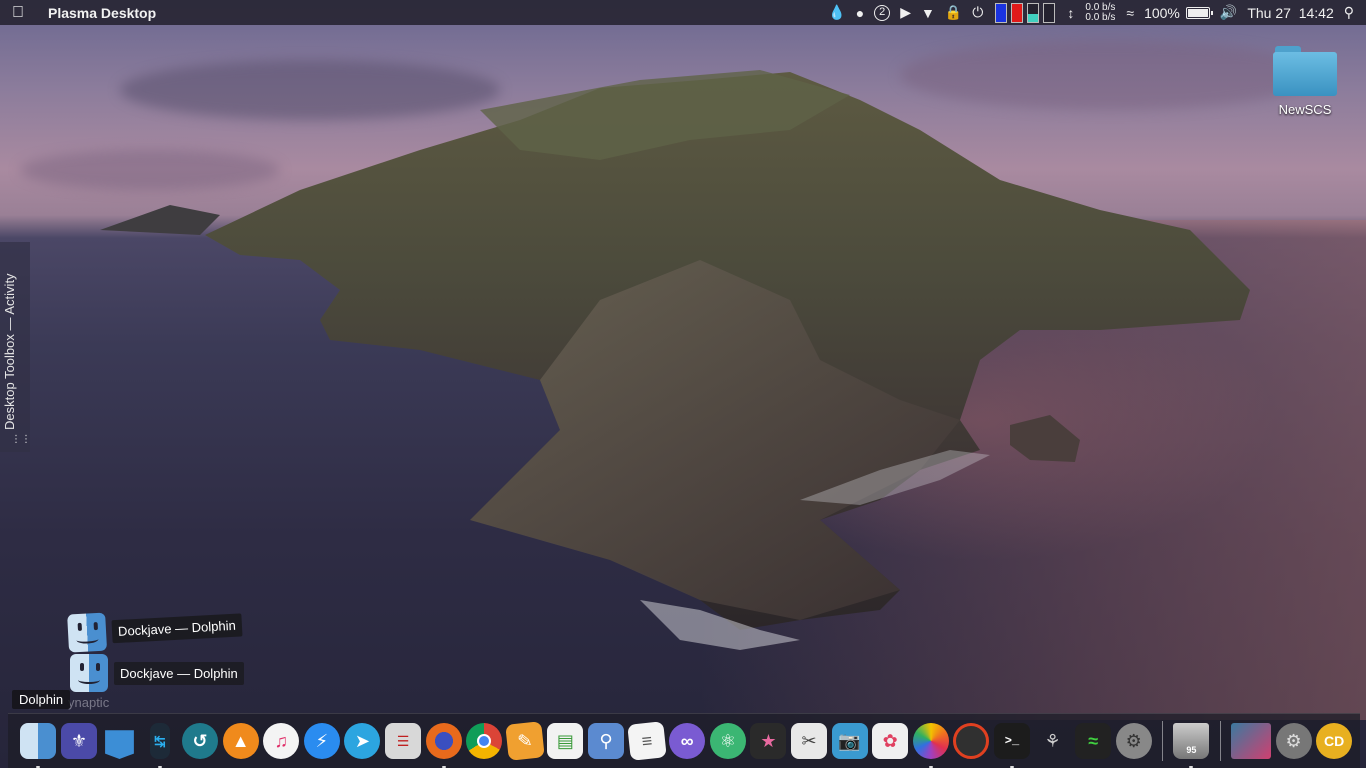 The width and height of the screenshot is (1366, 768). What do you see at coordinates (200, 741) in the screenshot?
I see `kdenlive-icon: ↺` at bounding box center [200, 741].